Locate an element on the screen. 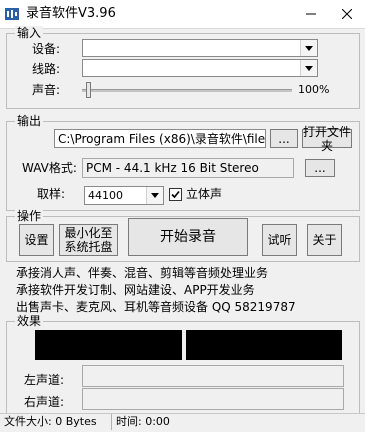 This screenshot has height=432, width=365. time-status: 时间: 0:00 is located at coordinates (143, 421).